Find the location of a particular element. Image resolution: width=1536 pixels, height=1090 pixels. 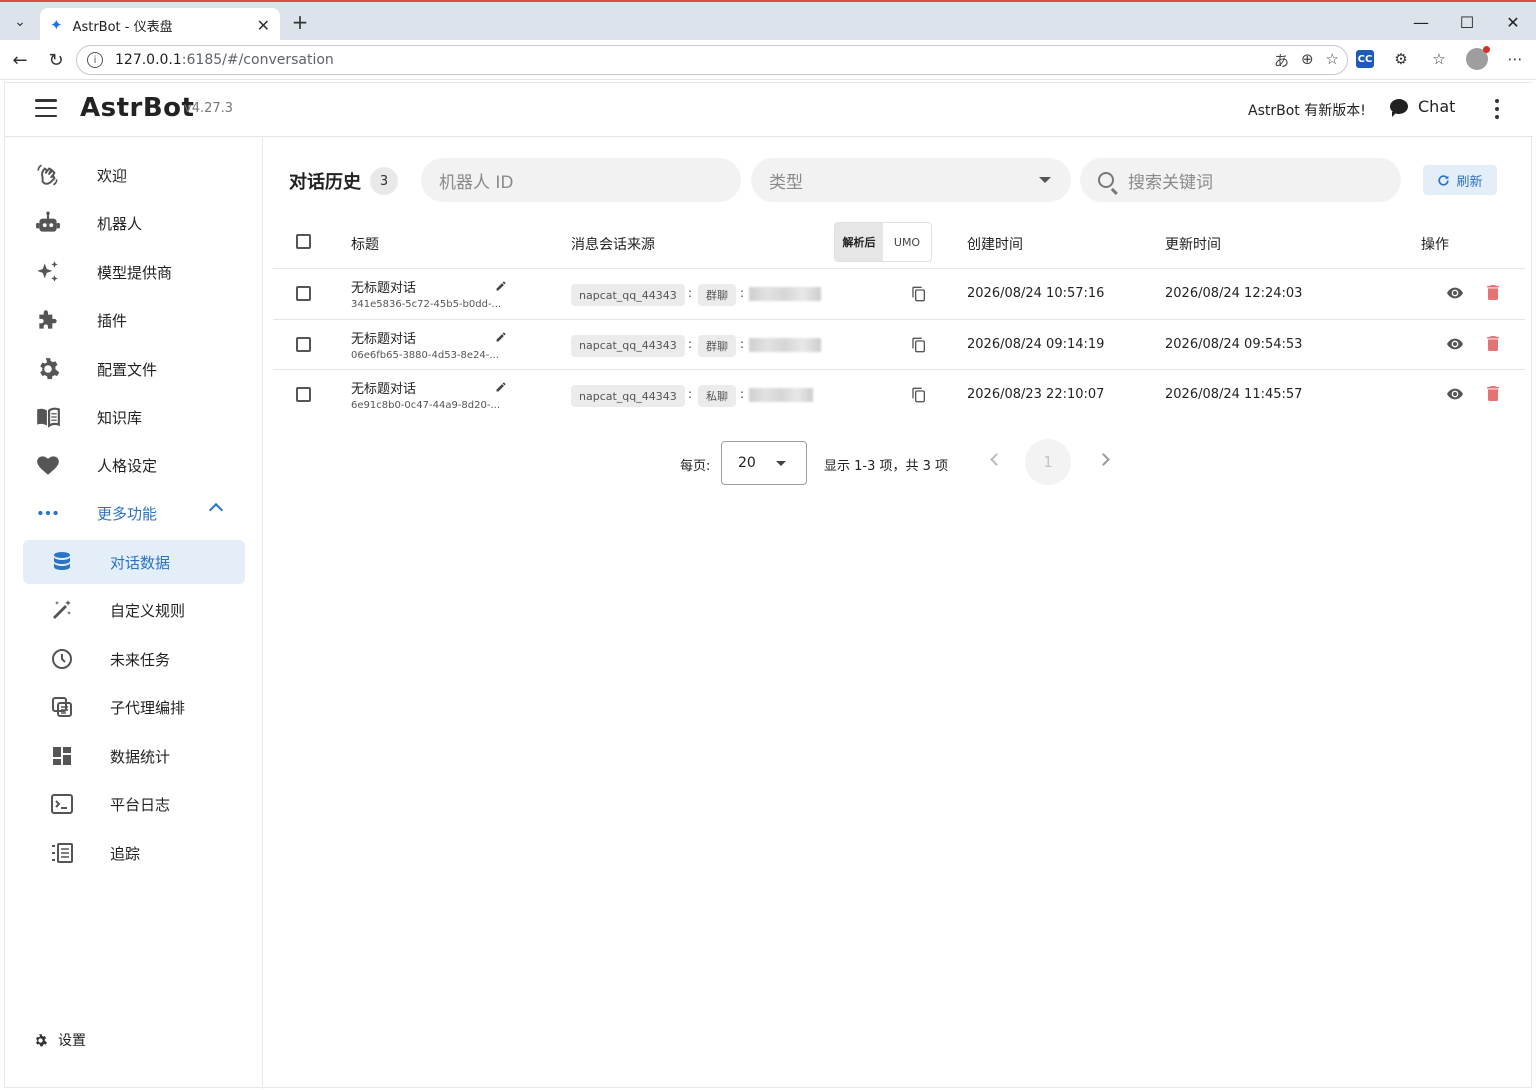

update-notice: AstrBot 有新版本! is located at coordinates (1307, 110).